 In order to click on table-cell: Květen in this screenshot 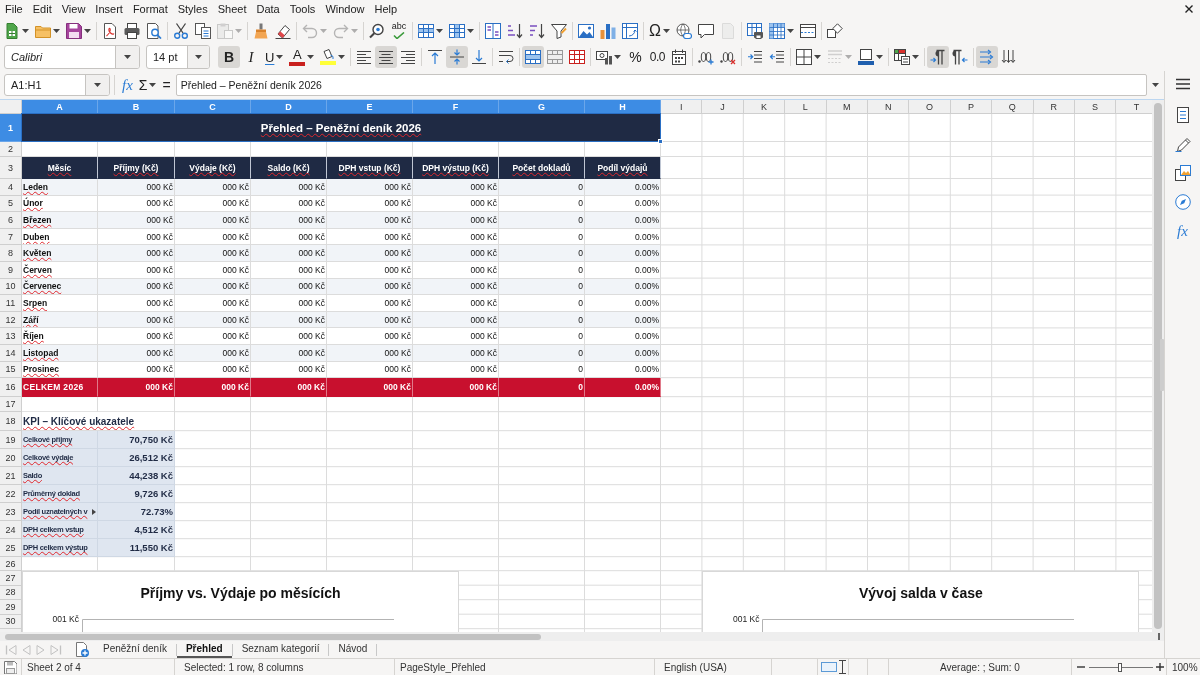, I will do `click(60, 253)`.